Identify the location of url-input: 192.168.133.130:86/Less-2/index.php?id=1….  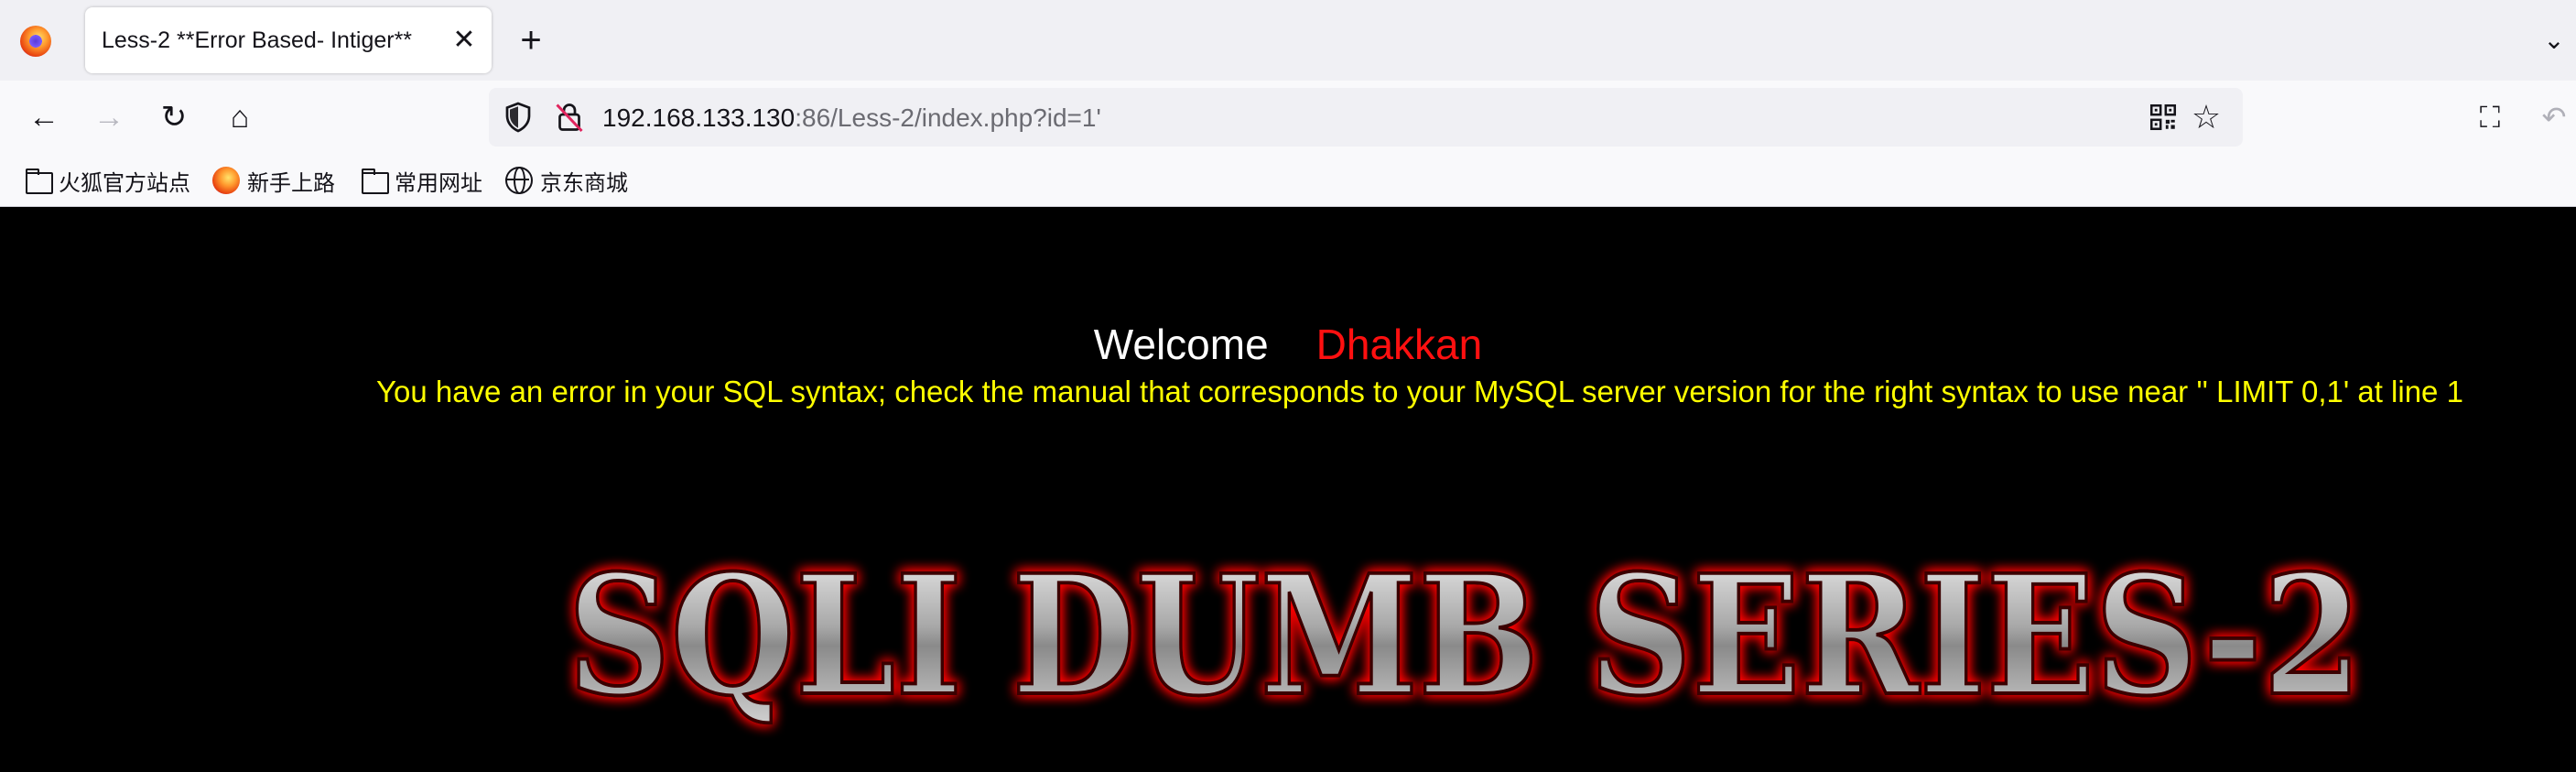
(852, 118).